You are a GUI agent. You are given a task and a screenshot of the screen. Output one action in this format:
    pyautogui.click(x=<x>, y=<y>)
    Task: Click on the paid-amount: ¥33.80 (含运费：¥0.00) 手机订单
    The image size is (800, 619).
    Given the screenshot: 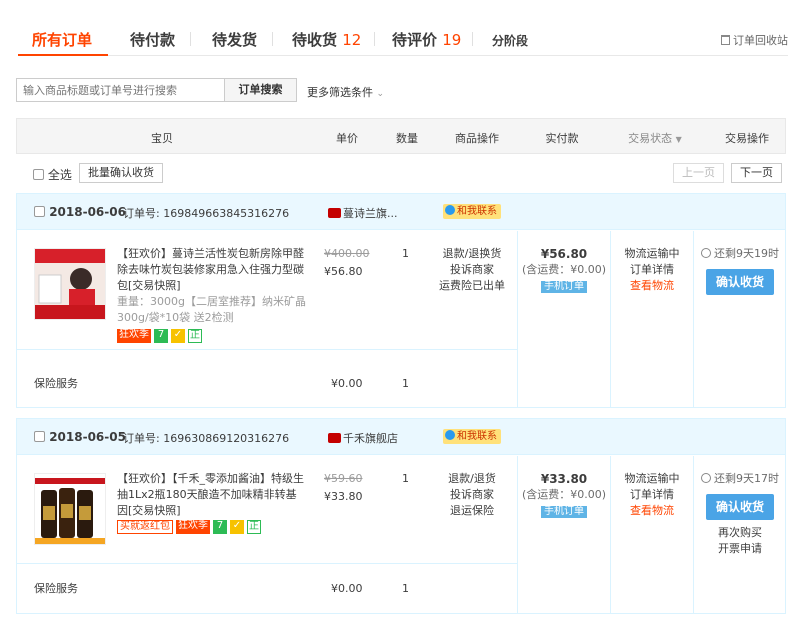 What is the action you would take?
    pyautogui.click(x=564, y=495)
    